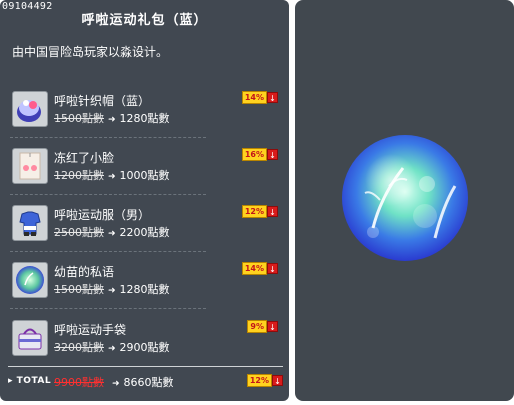 The height and width of the screenshot is (405, 514). I want to click on package-item-row: 幼苗的私语 1500點數 ➜ 1280點數 14% ↓, so click(145, 285).